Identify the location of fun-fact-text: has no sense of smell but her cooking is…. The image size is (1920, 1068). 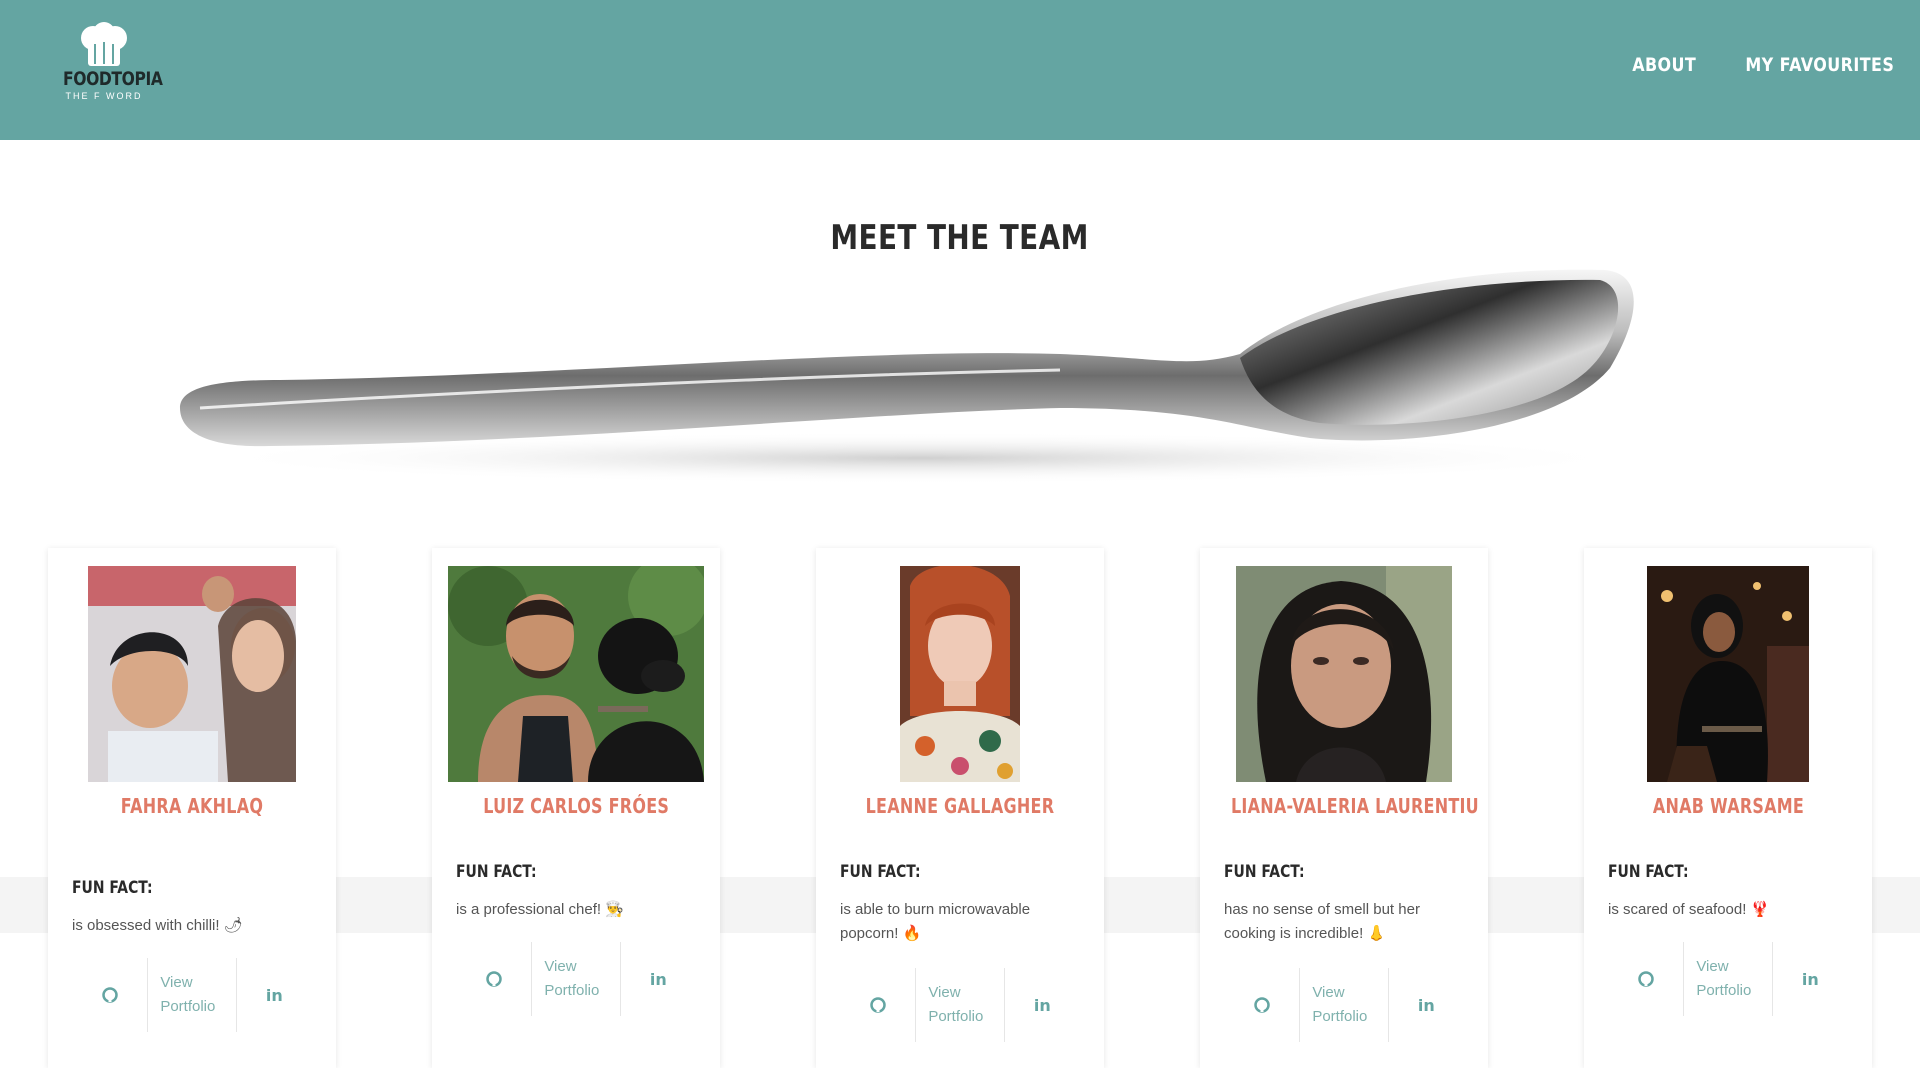
(1322, 921).